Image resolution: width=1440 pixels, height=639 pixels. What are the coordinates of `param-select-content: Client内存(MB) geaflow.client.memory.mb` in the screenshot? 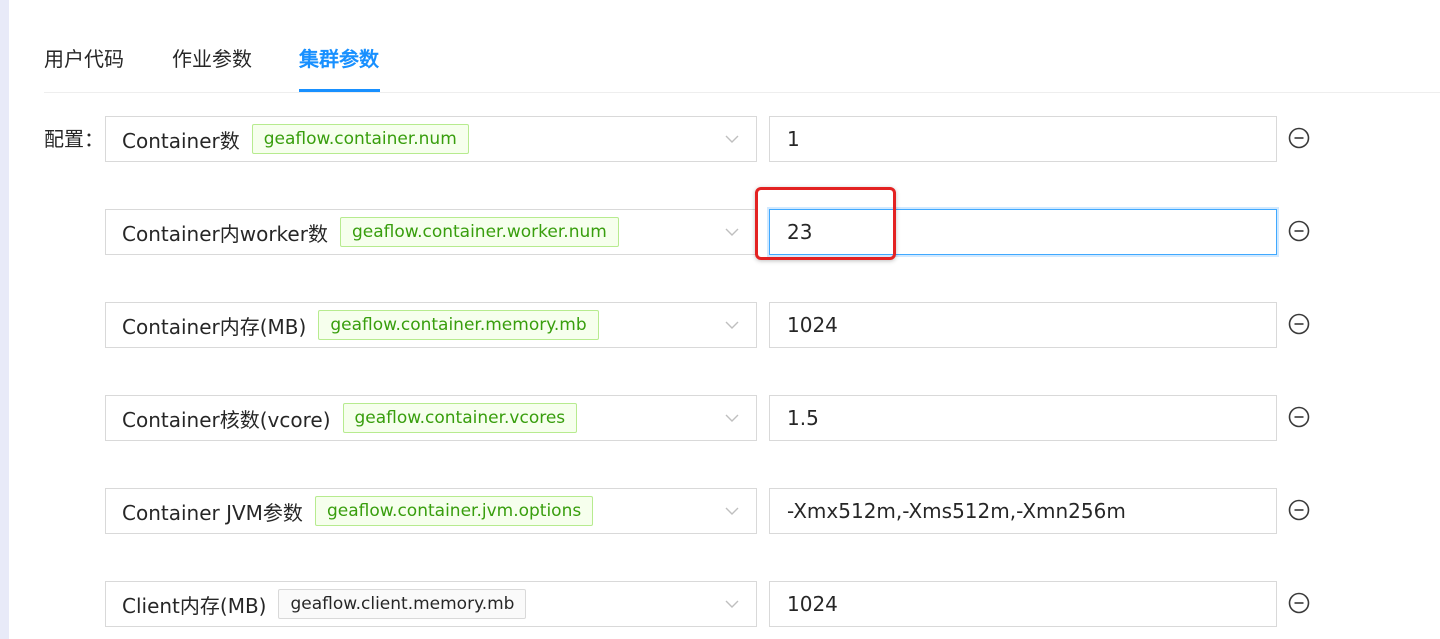 It's located at (324, 604).